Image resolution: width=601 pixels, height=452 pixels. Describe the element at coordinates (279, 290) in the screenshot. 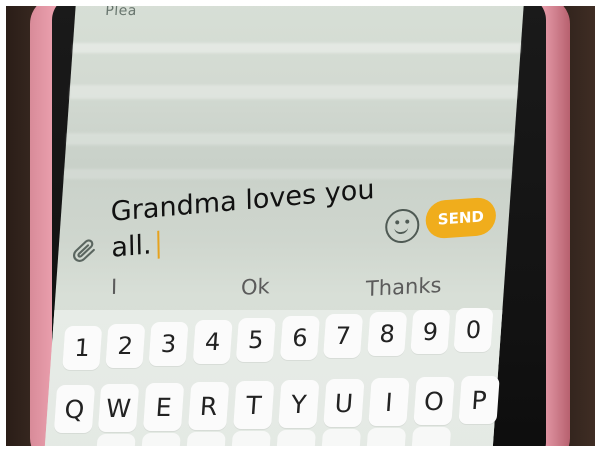

I see `predictive-suggestions: I Ok Thanks` at that location.